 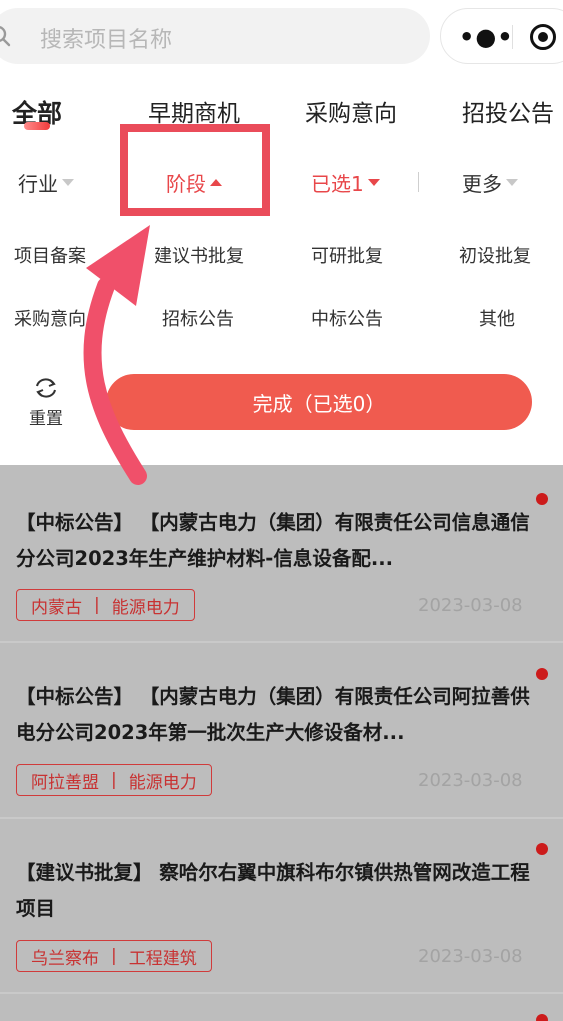 I want to click on filter-more: 更多, so click(x=490, y=182).